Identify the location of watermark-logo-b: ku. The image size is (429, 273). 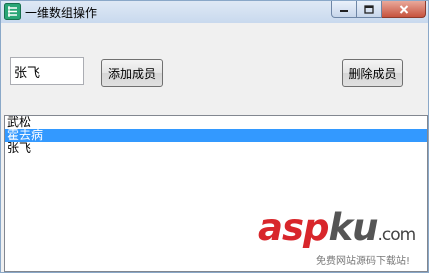
(353, 227).